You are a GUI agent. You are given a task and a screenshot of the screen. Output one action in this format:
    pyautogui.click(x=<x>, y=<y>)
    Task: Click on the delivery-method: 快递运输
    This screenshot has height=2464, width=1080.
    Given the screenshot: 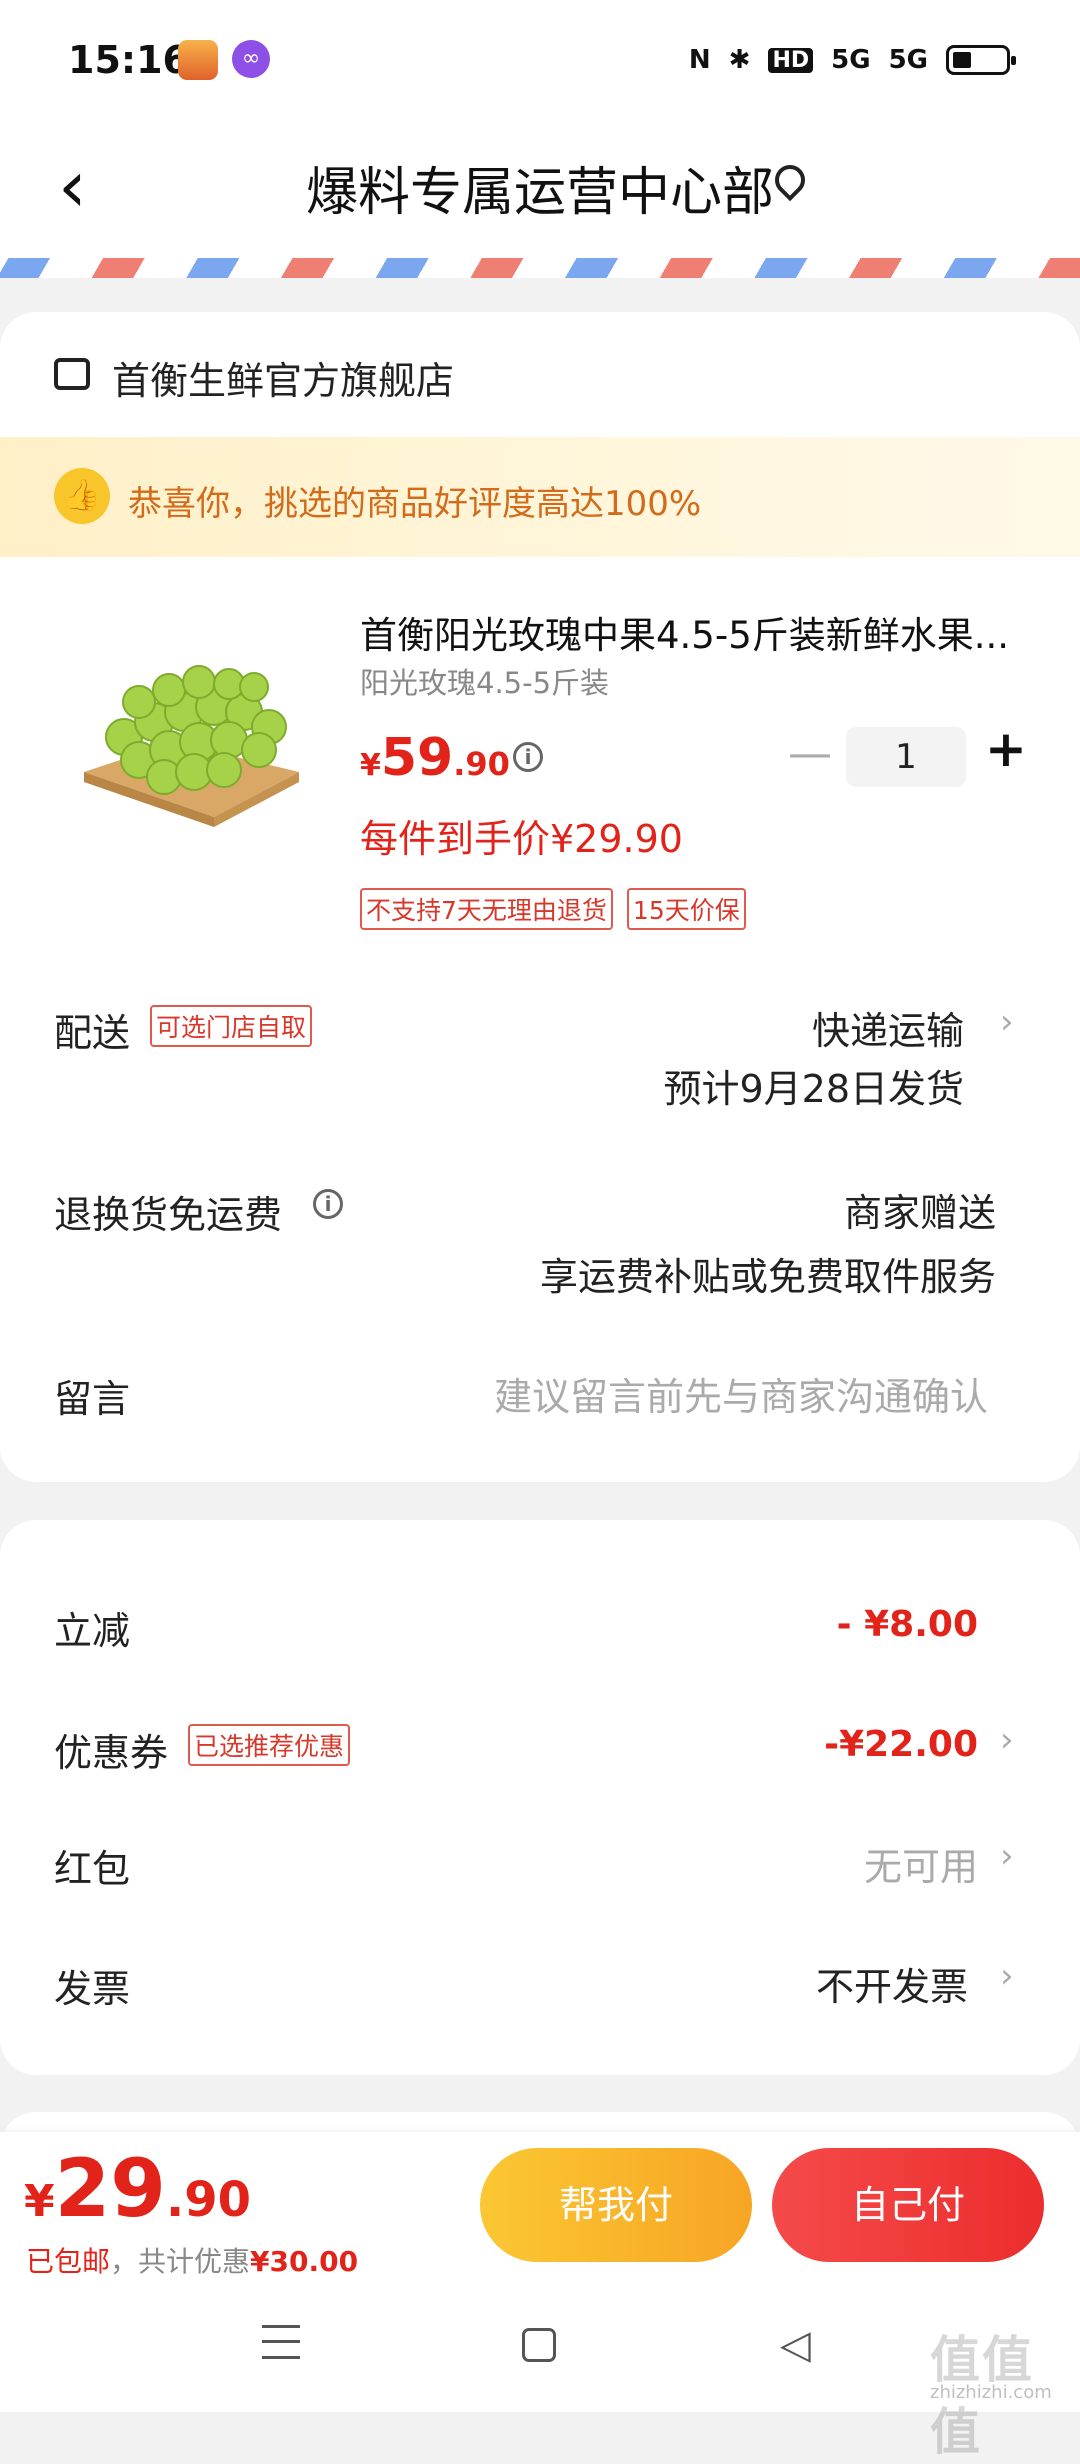 What is the action you would take?
    pyautogui.click(x=888, y=1027)
    